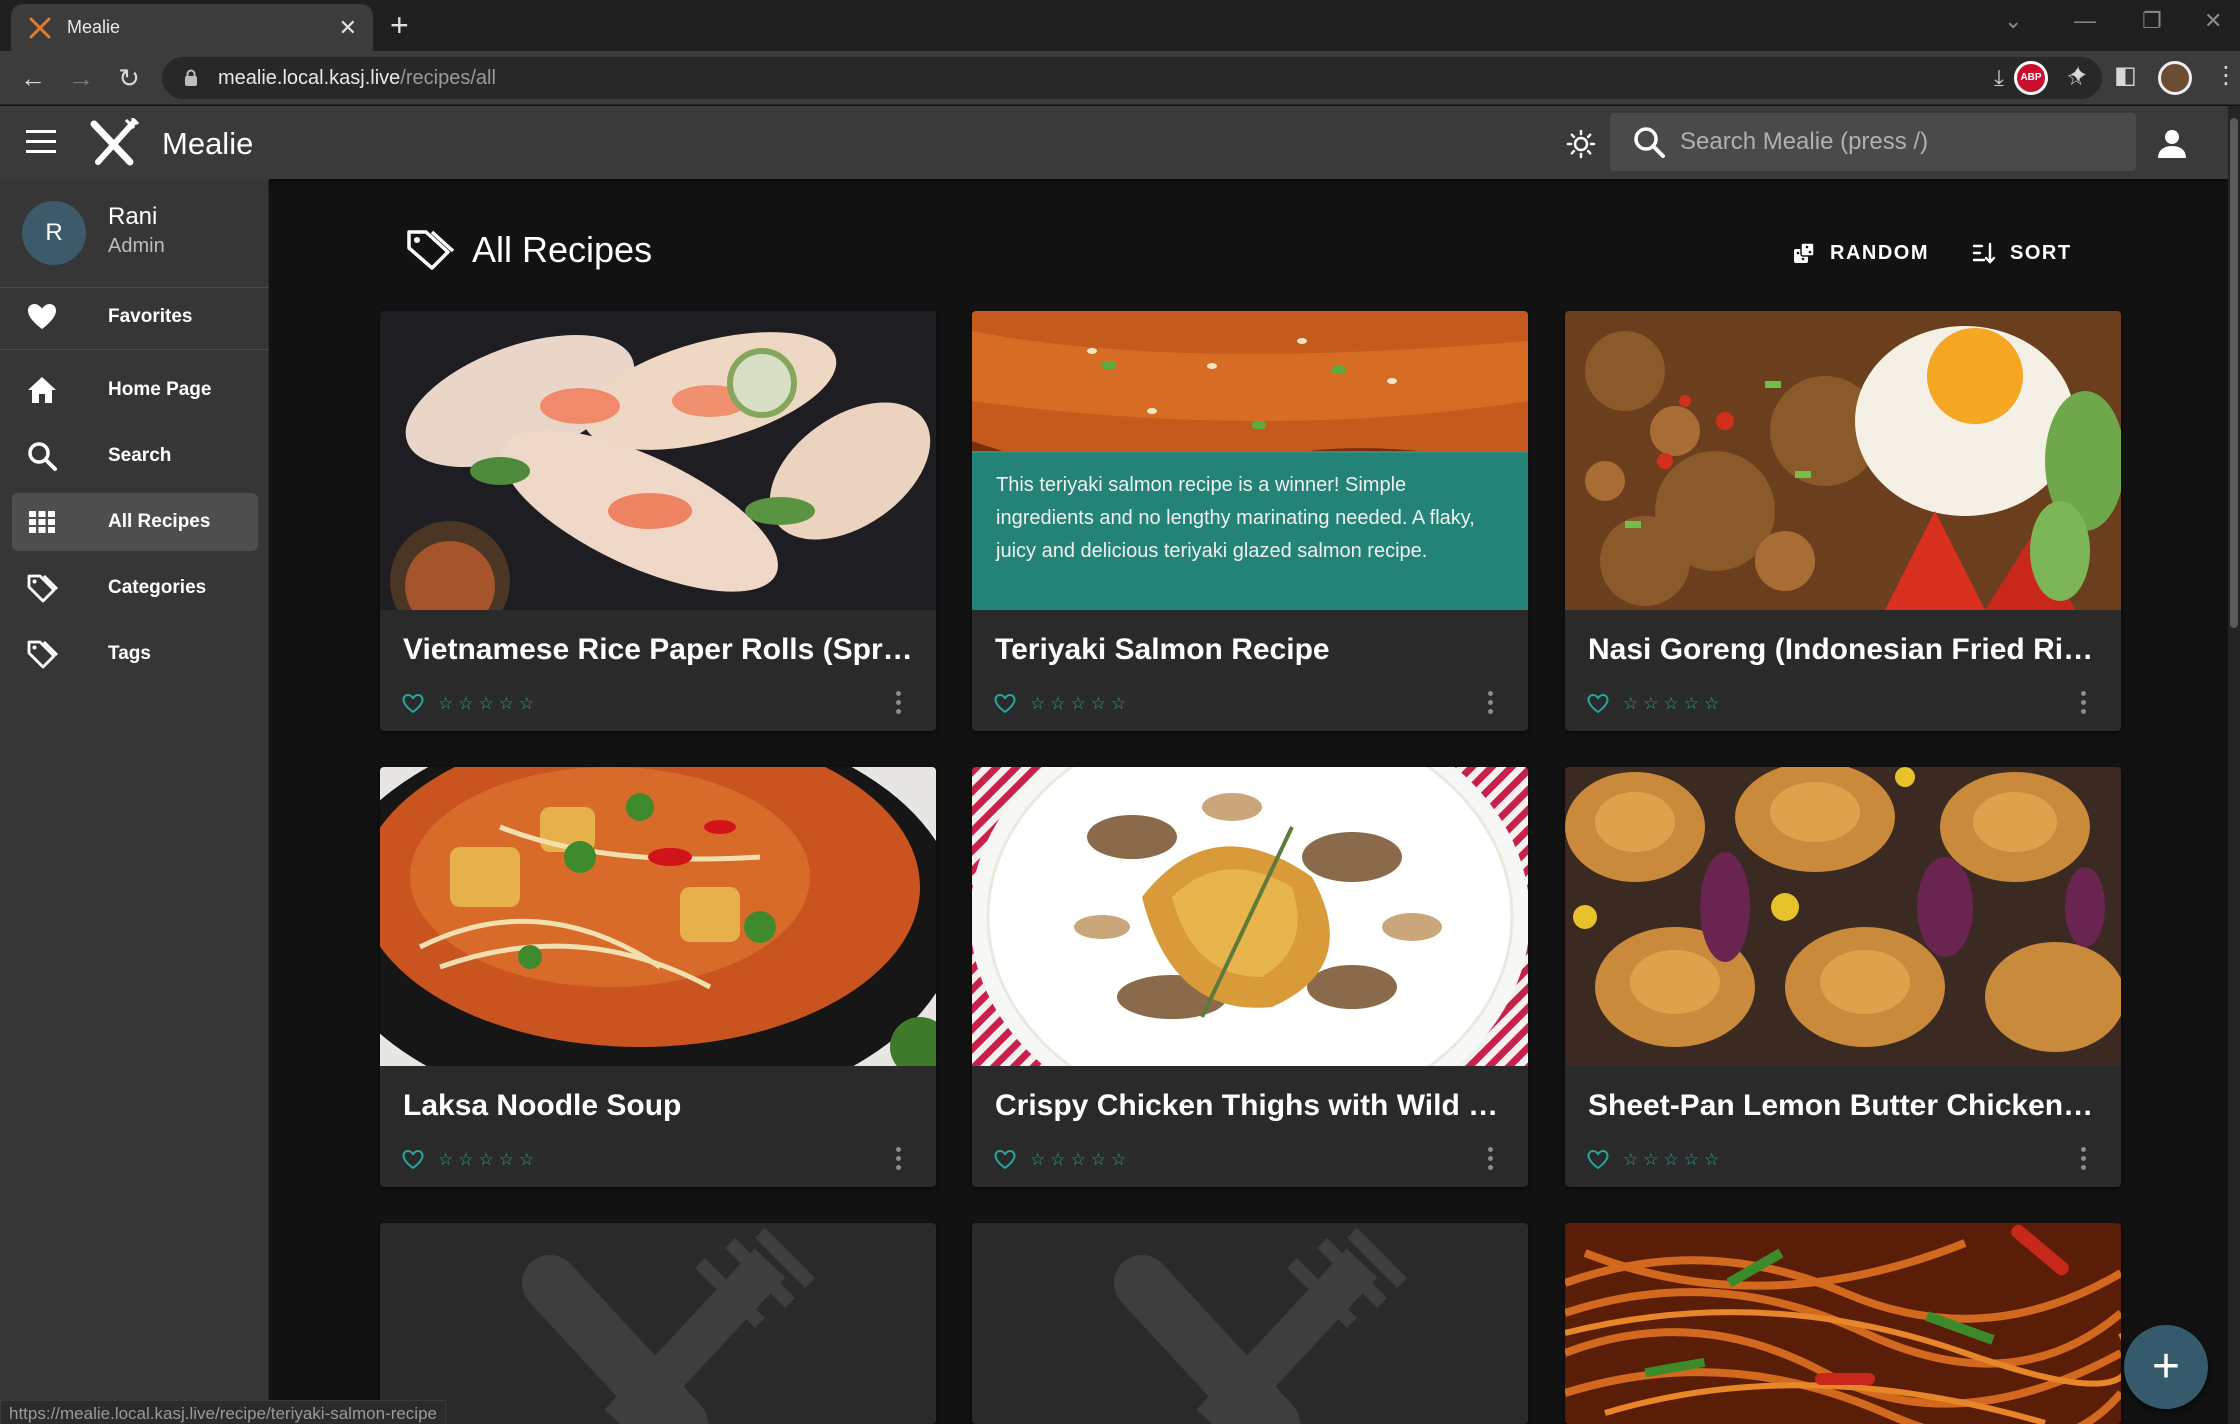  What do you see at coordinates (1120, 25) in the screenshot?
I see `browser-tabstrip: Mealie ✕ + ⌄ — ❐ ✕` at bounding box center [1120, 25].